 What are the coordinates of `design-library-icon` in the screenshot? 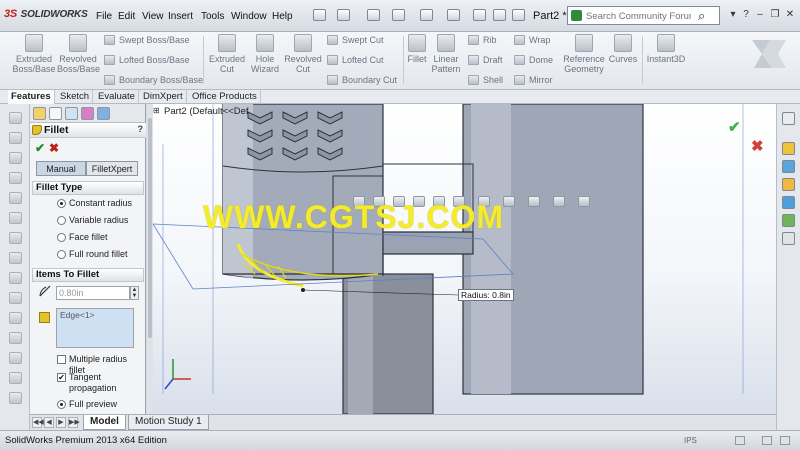 It's located at (788, 148).